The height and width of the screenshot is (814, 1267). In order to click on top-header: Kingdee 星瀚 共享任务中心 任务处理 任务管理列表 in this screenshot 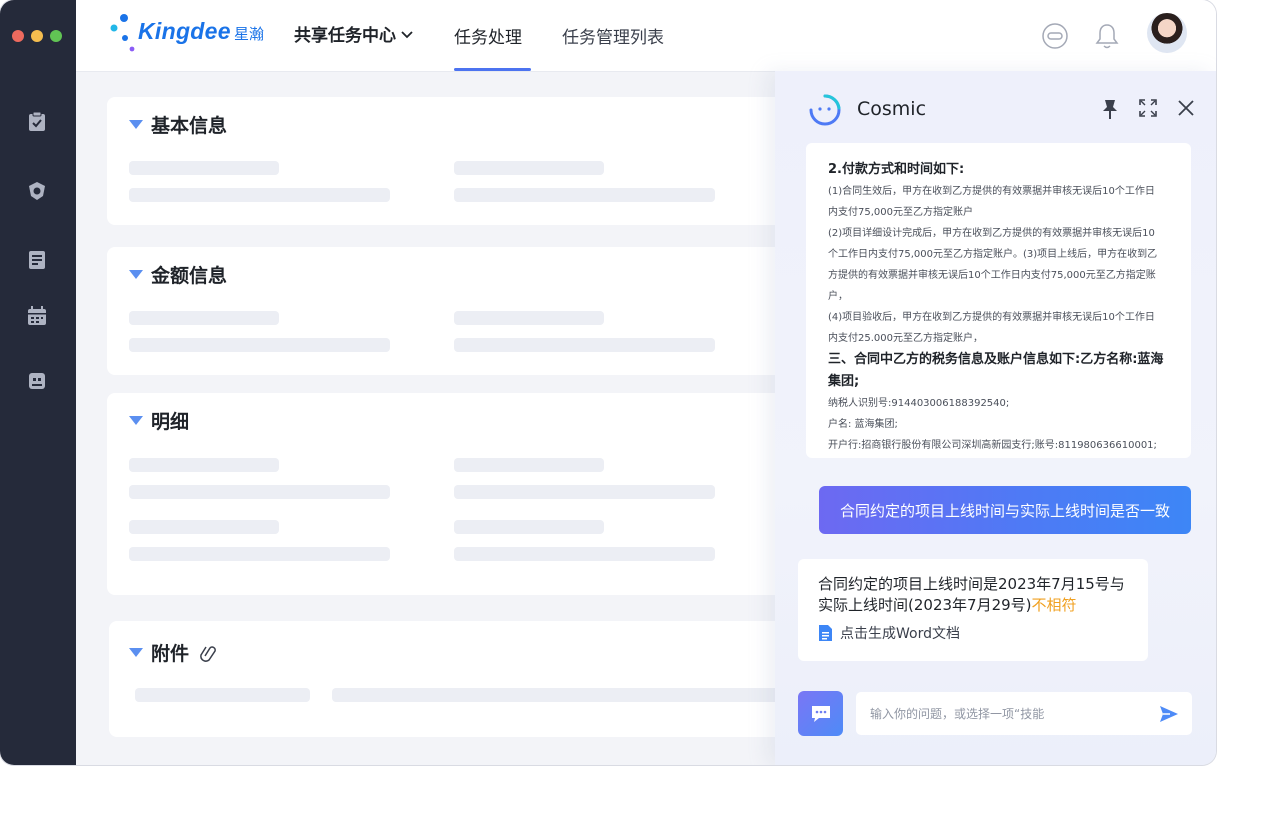, I will do `click(646, 36)`.